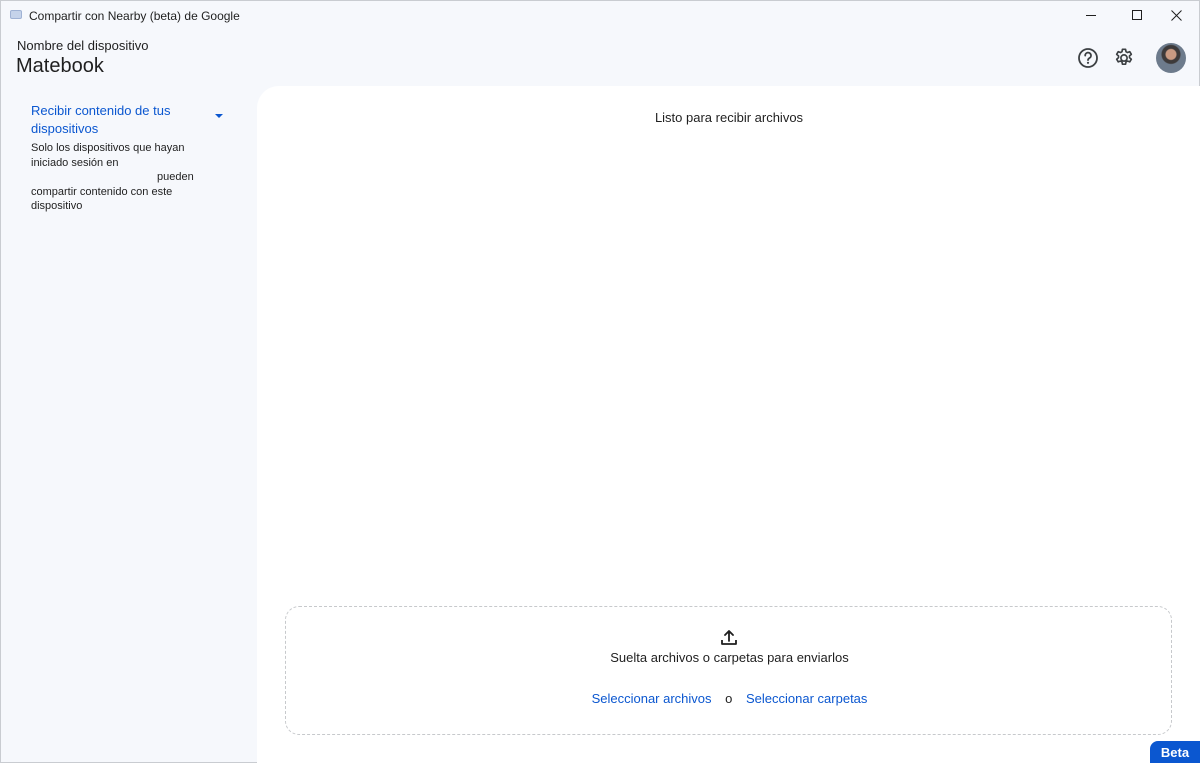  I want to click on upload-icon, so click(729, 637).